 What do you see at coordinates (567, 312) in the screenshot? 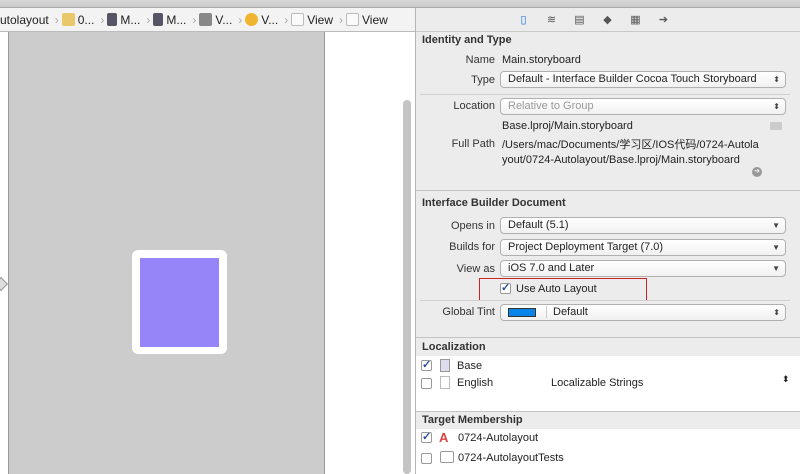
I see `tint-value: Default` at bounding box center [567, 312].